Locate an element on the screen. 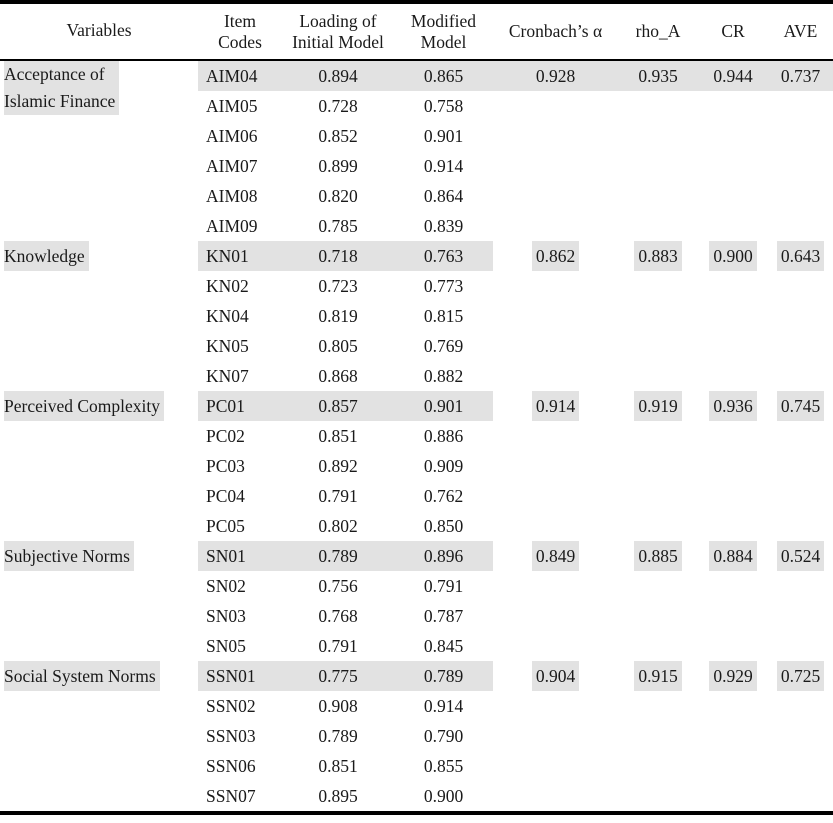 This screenshot has width=833, height=823. item-code-cell: SSN06 is located at coordinates (231, 766).